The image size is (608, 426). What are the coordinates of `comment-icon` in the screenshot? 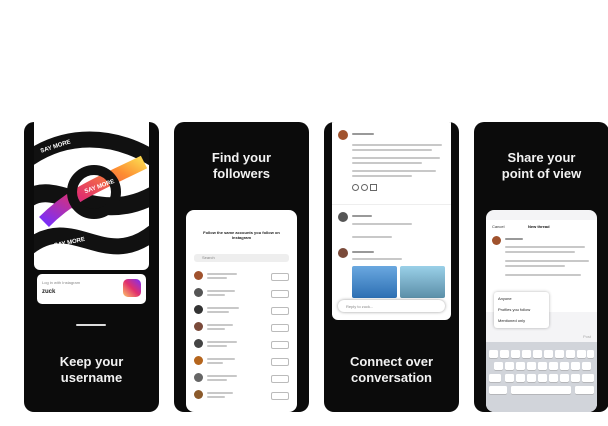 It's located at (364, 187).